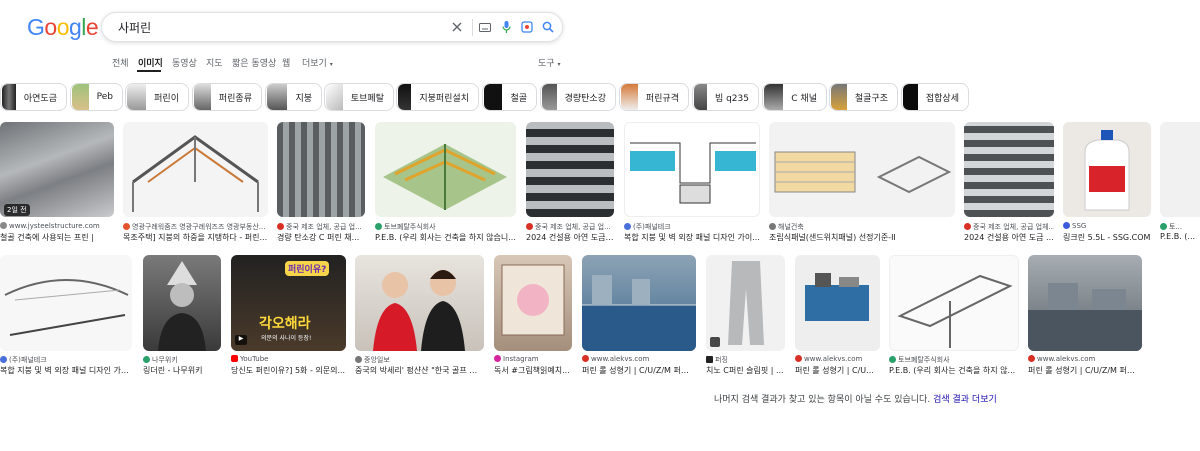  What do you see at coordinates (832, 237) in the screenshot?
I see `result-title: 조립식패널(샌드위치패널) 선정기준-II` at bounding box center [832, 237].